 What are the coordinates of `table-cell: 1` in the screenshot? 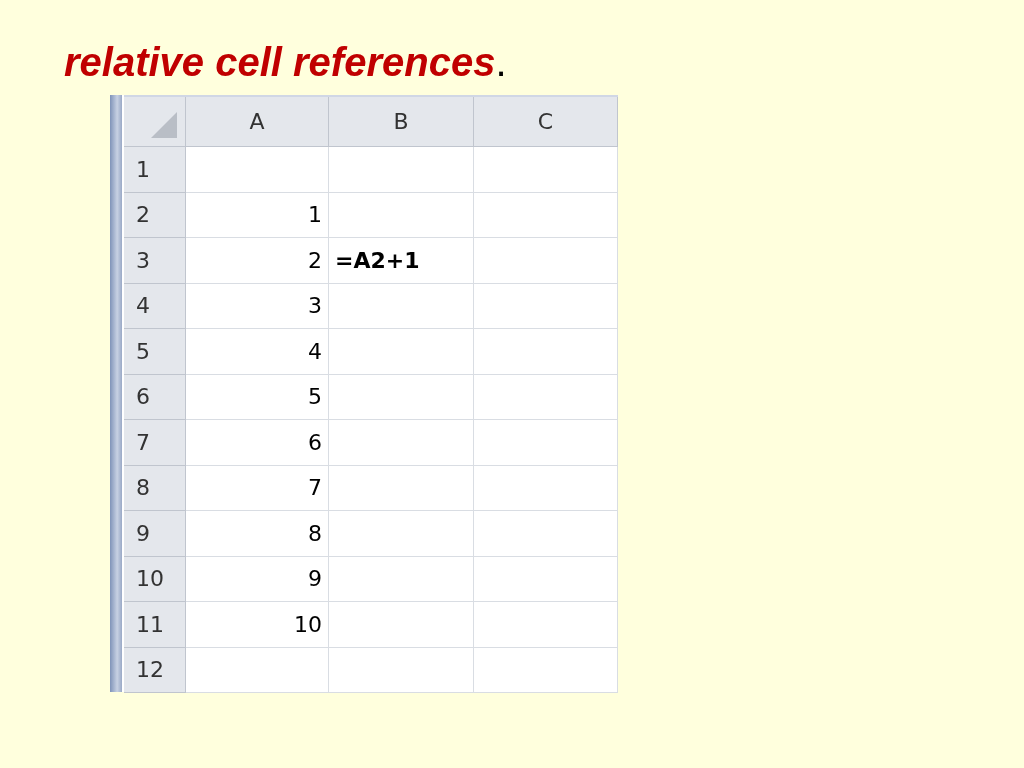 It's located at (257, 215).